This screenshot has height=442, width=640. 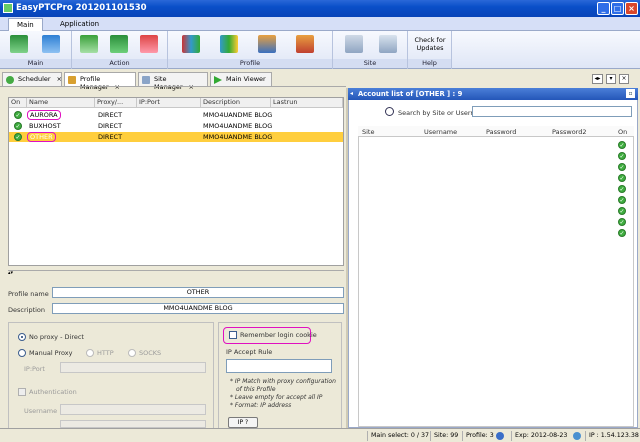 I want to click on profile-name-cell: BUXHOST, so click(x=45, y=126).